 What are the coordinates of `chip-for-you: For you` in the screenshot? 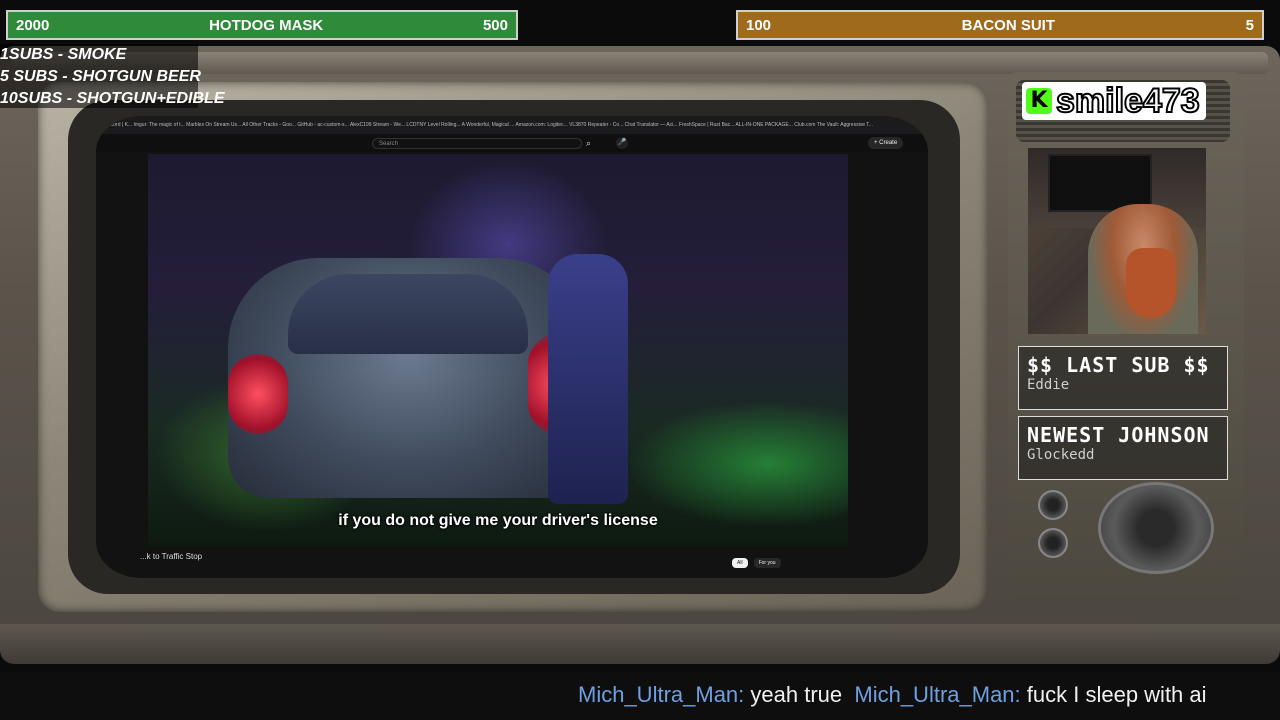 It's located at (767, 563).